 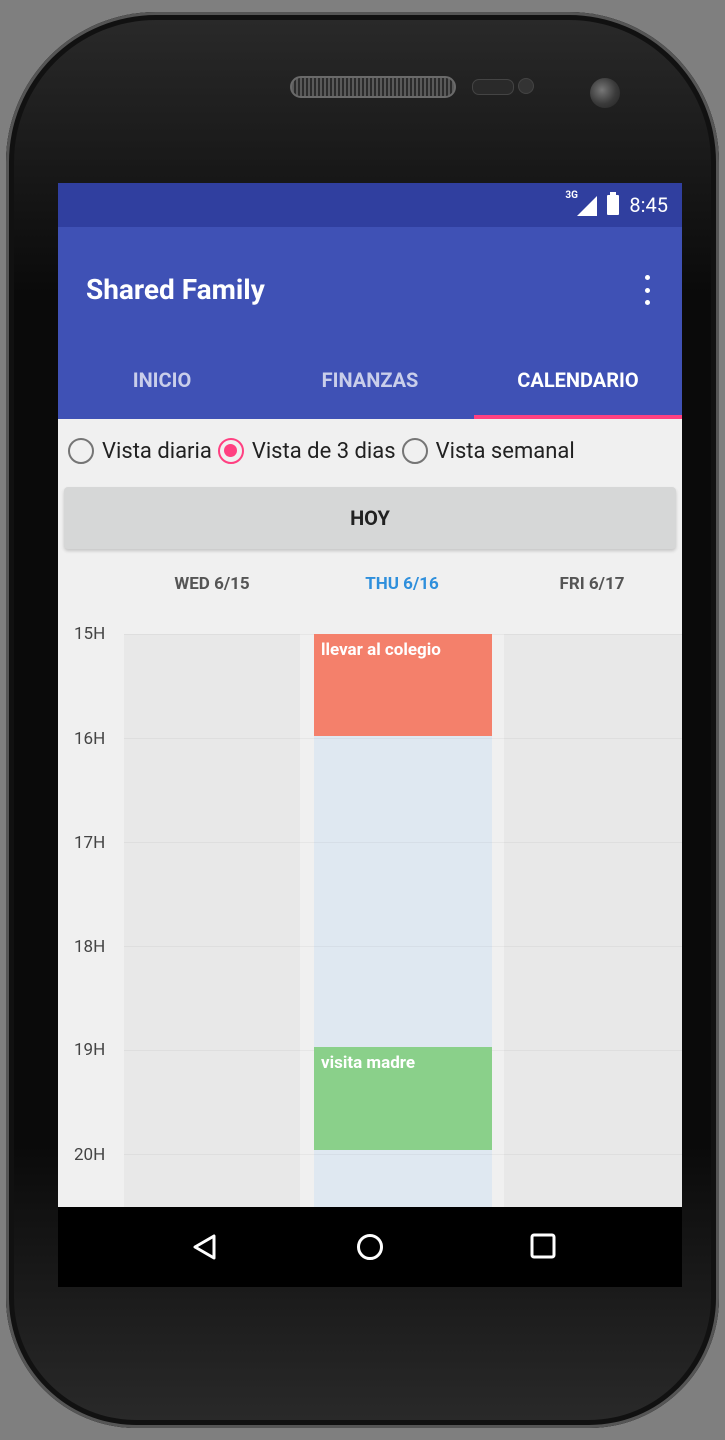 I want to click on event-visita-madre: visita madre, so click(x=403, y=1098).